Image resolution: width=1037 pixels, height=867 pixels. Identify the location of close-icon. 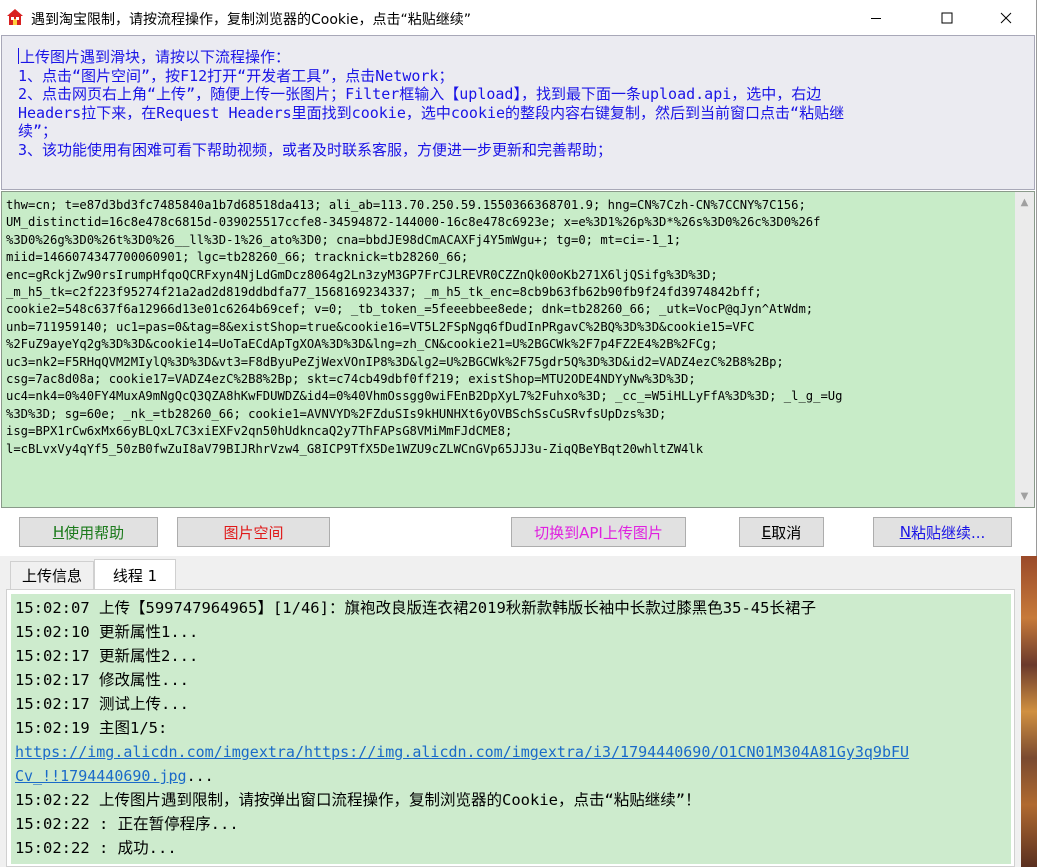
(1006, 17).